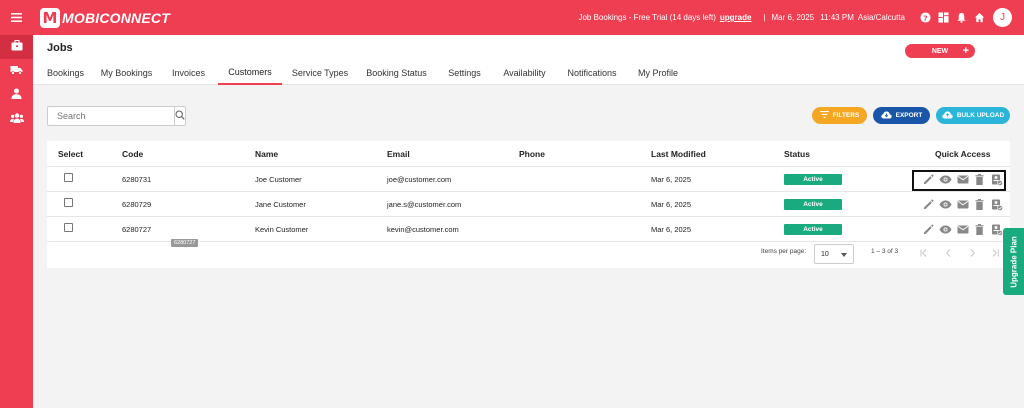  What do you see at coordinates (736, 17) in the screenshot?
I see `upgrade-link: upgrade` at bounding box center [736, 17].